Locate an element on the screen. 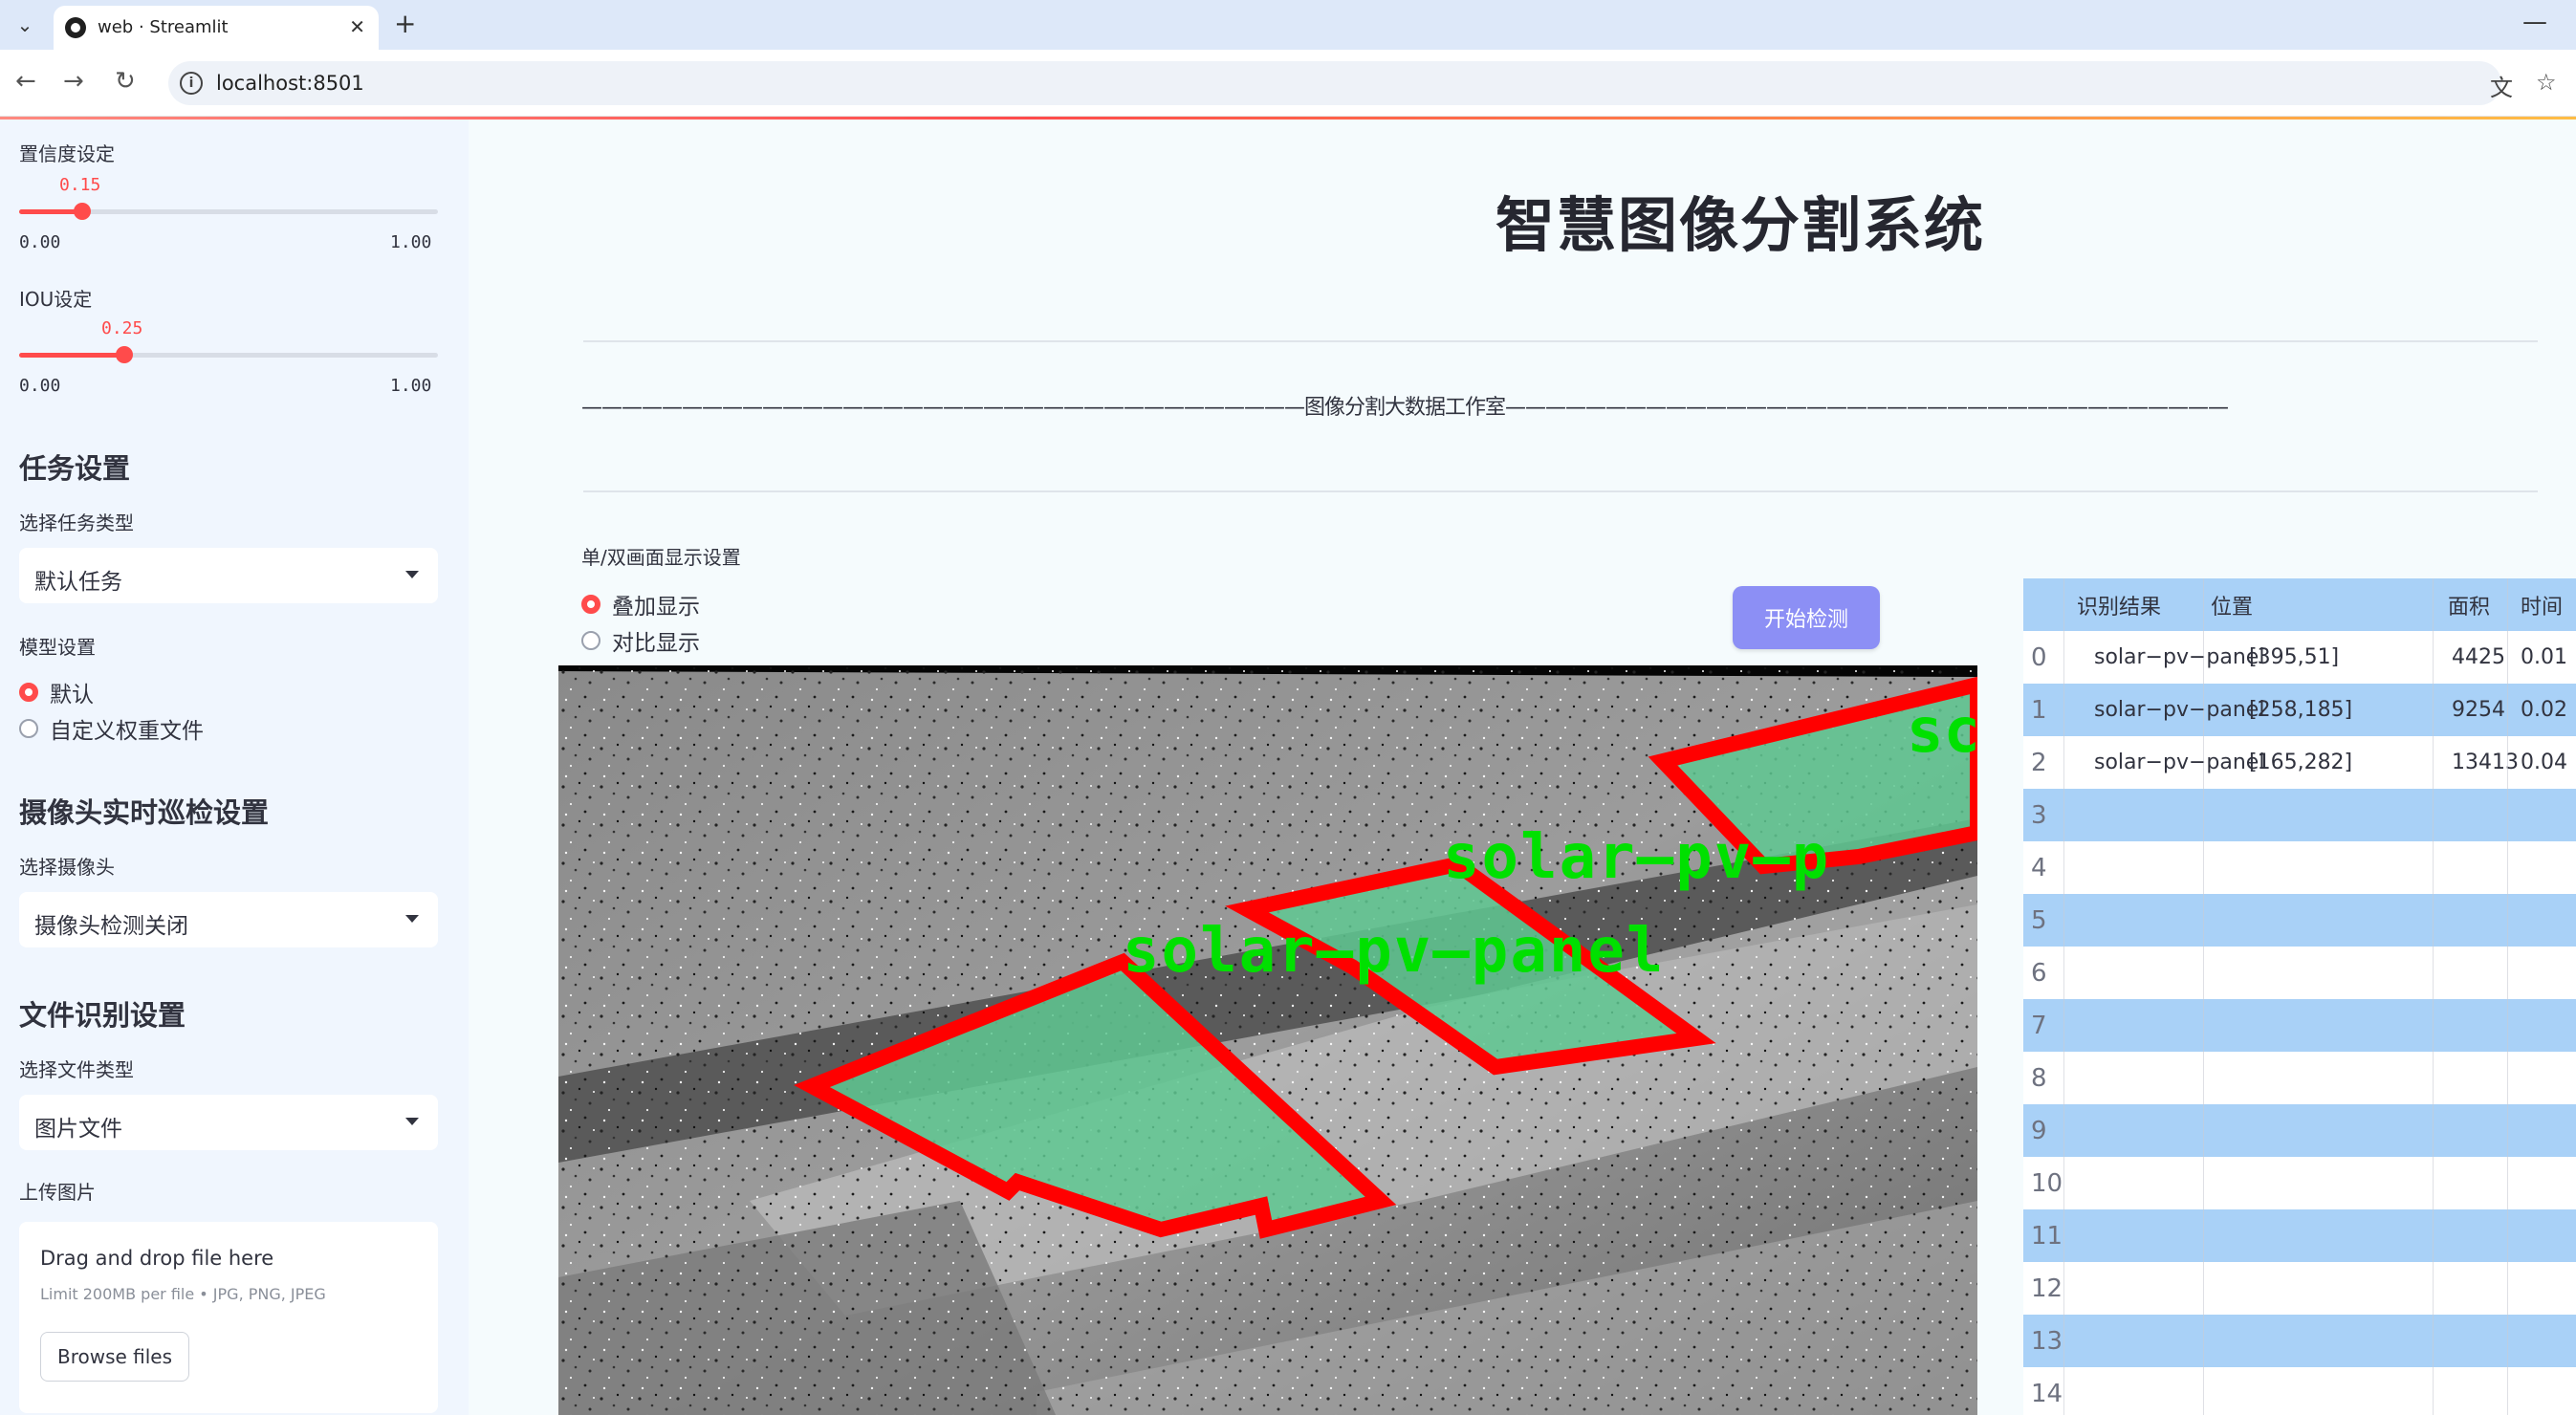 The image size is (2576, 1415). cell-time: 0.04 is located at coordinates (2544, 763).